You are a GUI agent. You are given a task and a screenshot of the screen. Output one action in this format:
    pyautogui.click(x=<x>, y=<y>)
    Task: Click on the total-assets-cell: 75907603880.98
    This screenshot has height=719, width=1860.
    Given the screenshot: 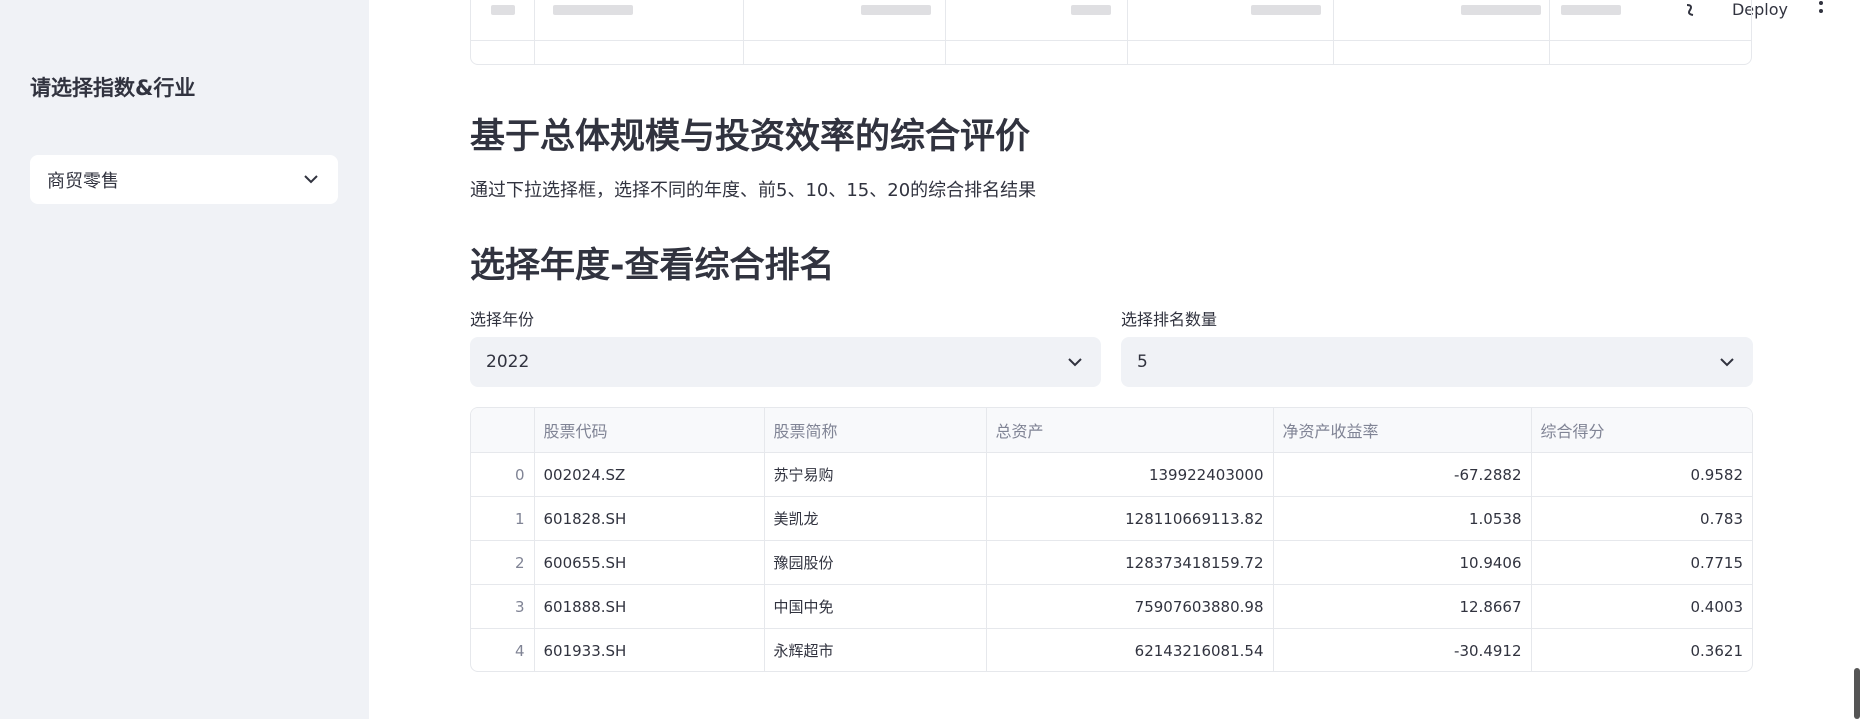 What is the action you would take?
    pyautogui.click(x=1130, y=606)
    